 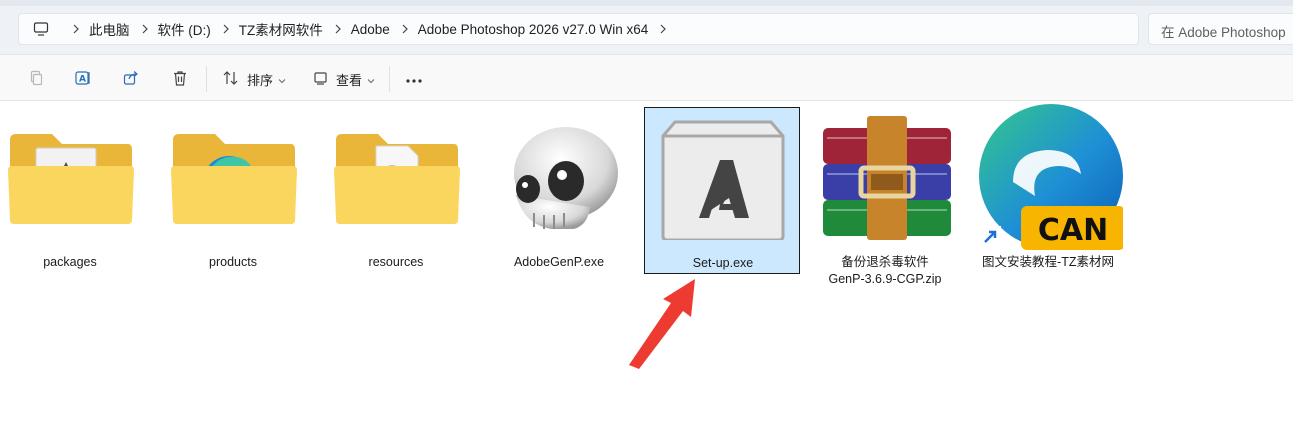 What do you see at coordinates (348, 80) in the screenshot?
I see `view-label: 查看` at bounding box center [348, 80].